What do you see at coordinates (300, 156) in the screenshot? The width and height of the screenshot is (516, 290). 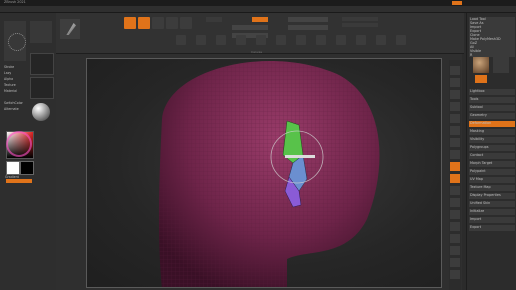 I see `brush-cursor-bar` at bounding box center [300, 156].